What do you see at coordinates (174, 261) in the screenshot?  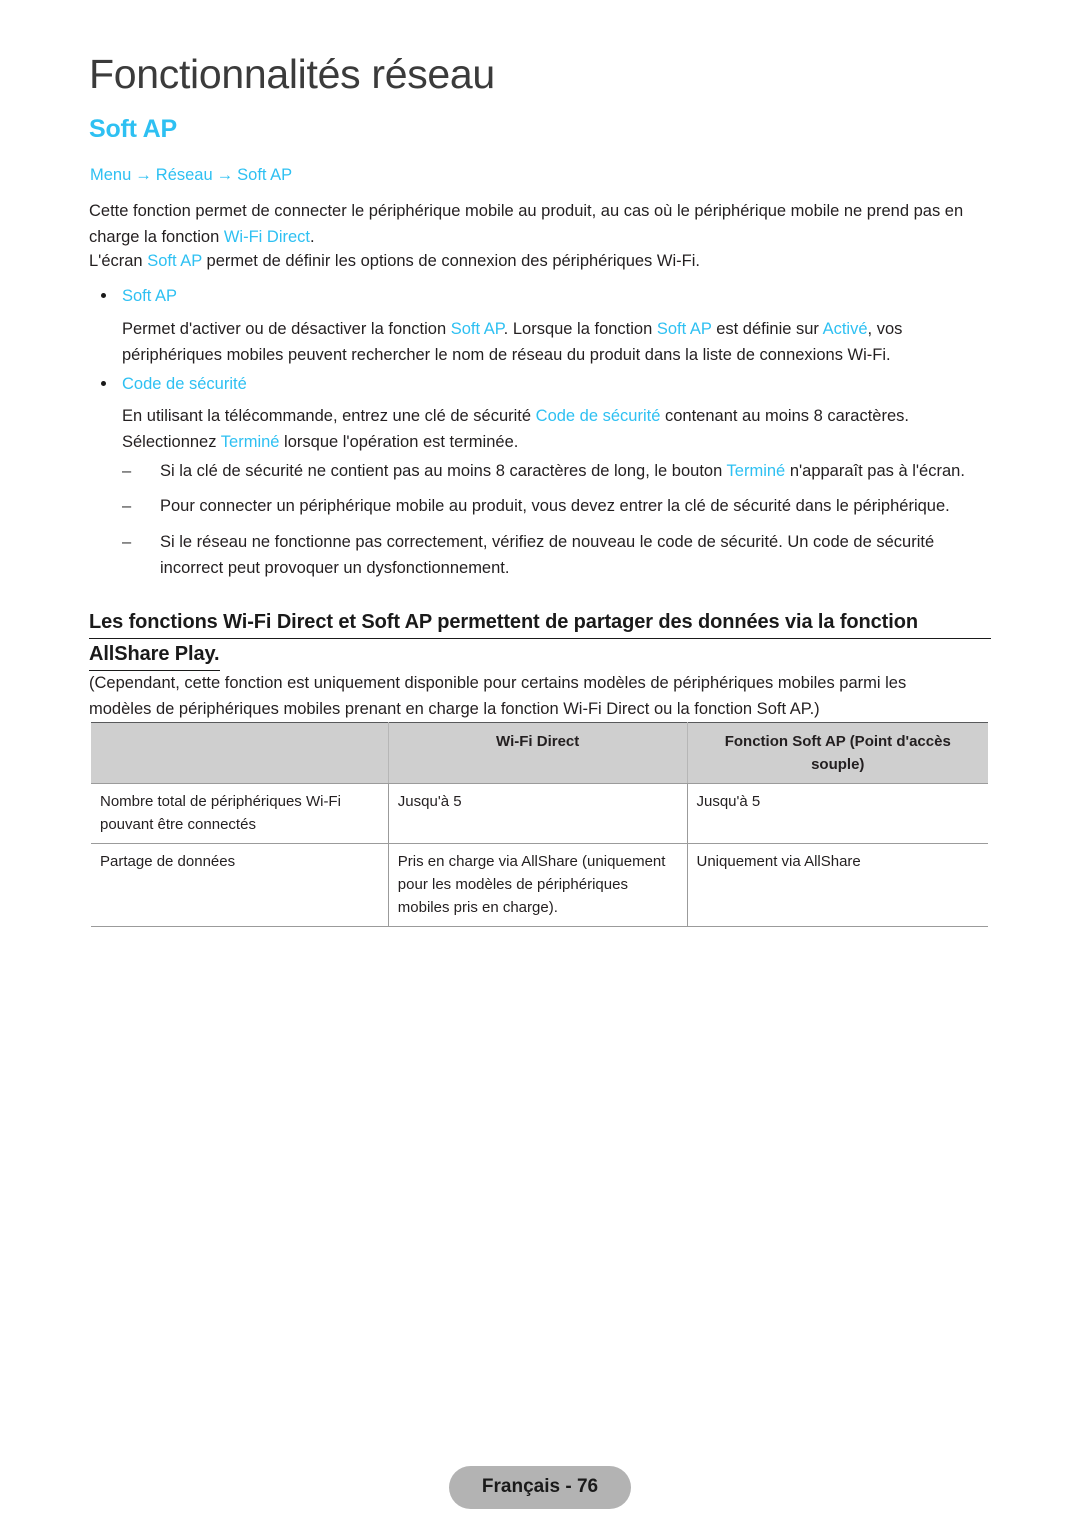 I see `intro-p2-link-soft-ap: Soft AP` at bounding box center [174, 261].